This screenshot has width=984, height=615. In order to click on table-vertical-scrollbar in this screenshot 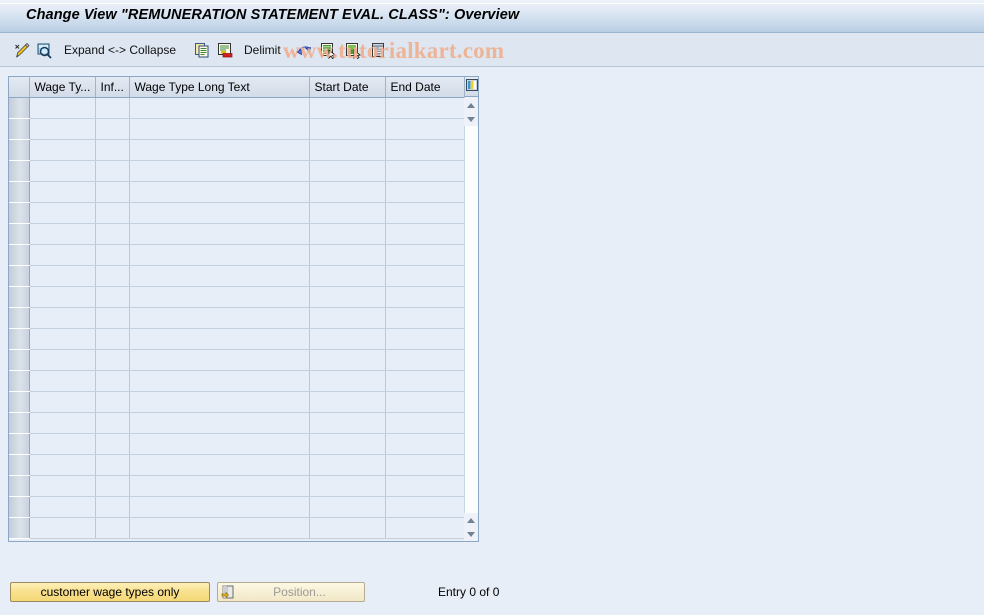, I will do `click(471, 309)`.